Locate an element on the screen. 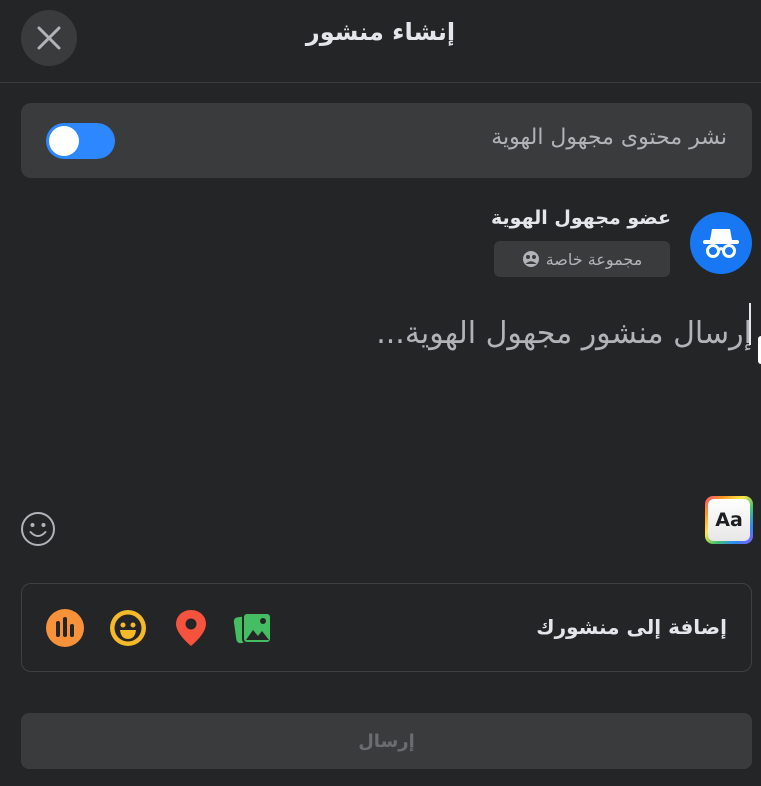 The width and height of the screenshot is (761, 786). smiley-outline-icon is located at coordinates (38, 529).